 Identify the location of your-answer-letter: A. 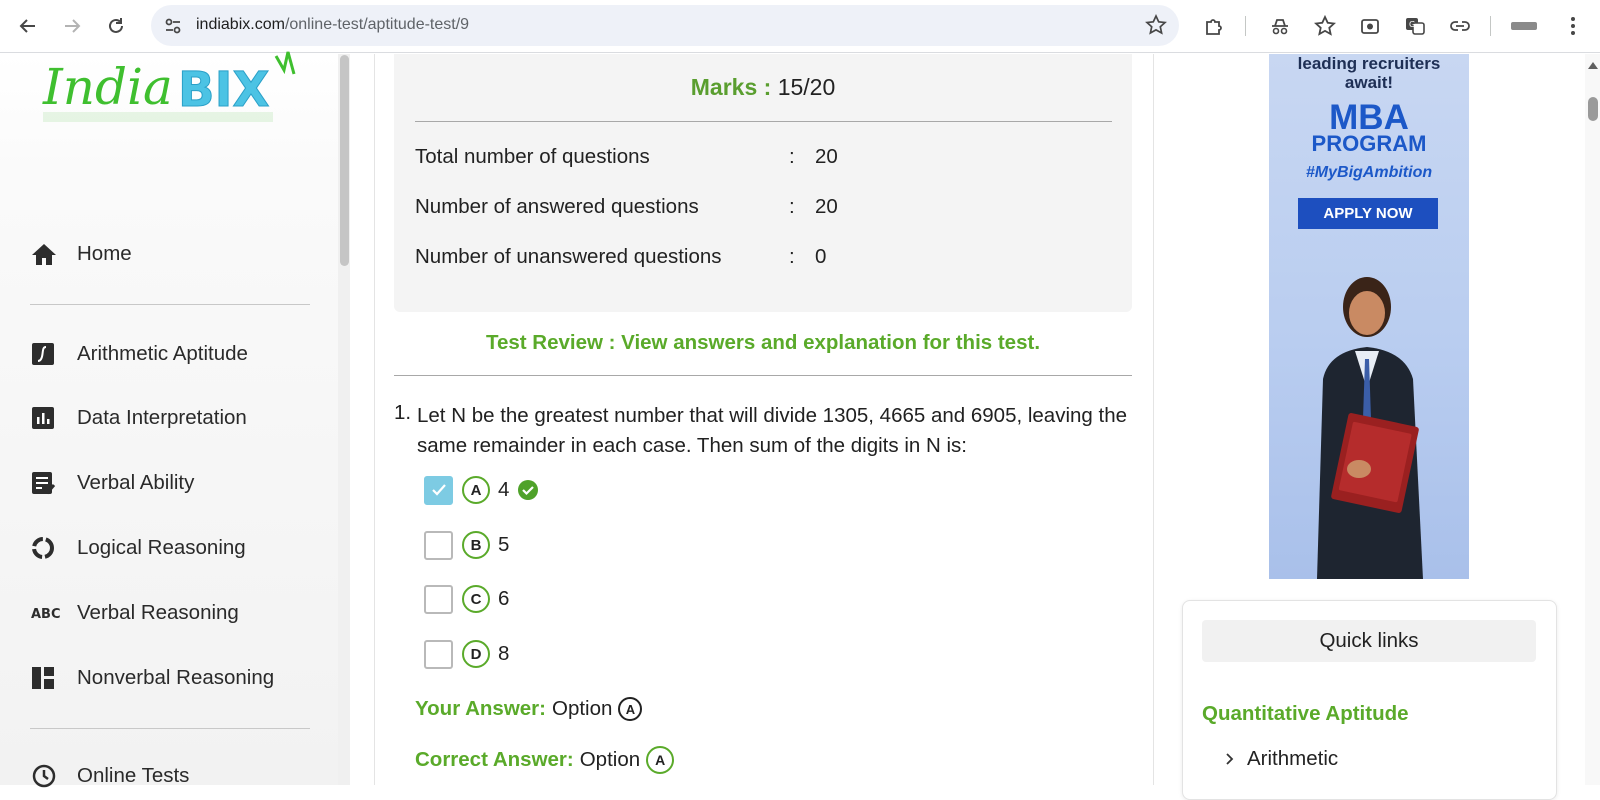
(630, 709).